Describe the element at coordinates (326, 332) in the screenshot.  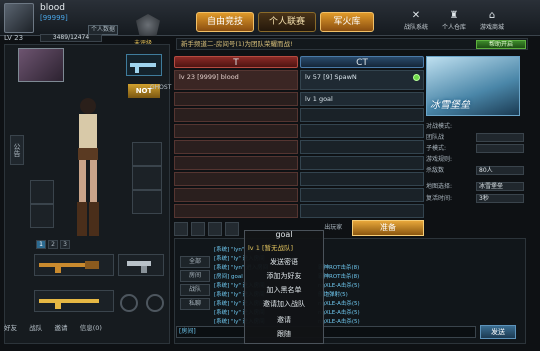
I see `chat-input: [房间]` at that location.